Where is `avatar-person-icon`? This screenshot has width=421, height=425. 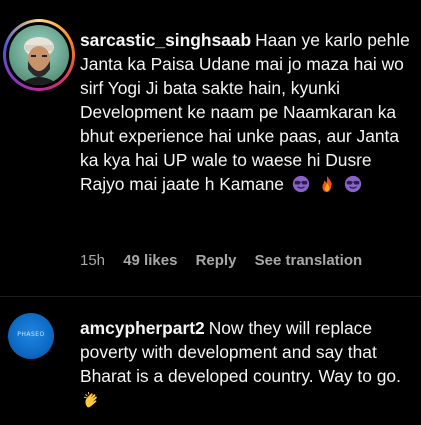 avatar-person-icon is located at coordinates (39, 61).